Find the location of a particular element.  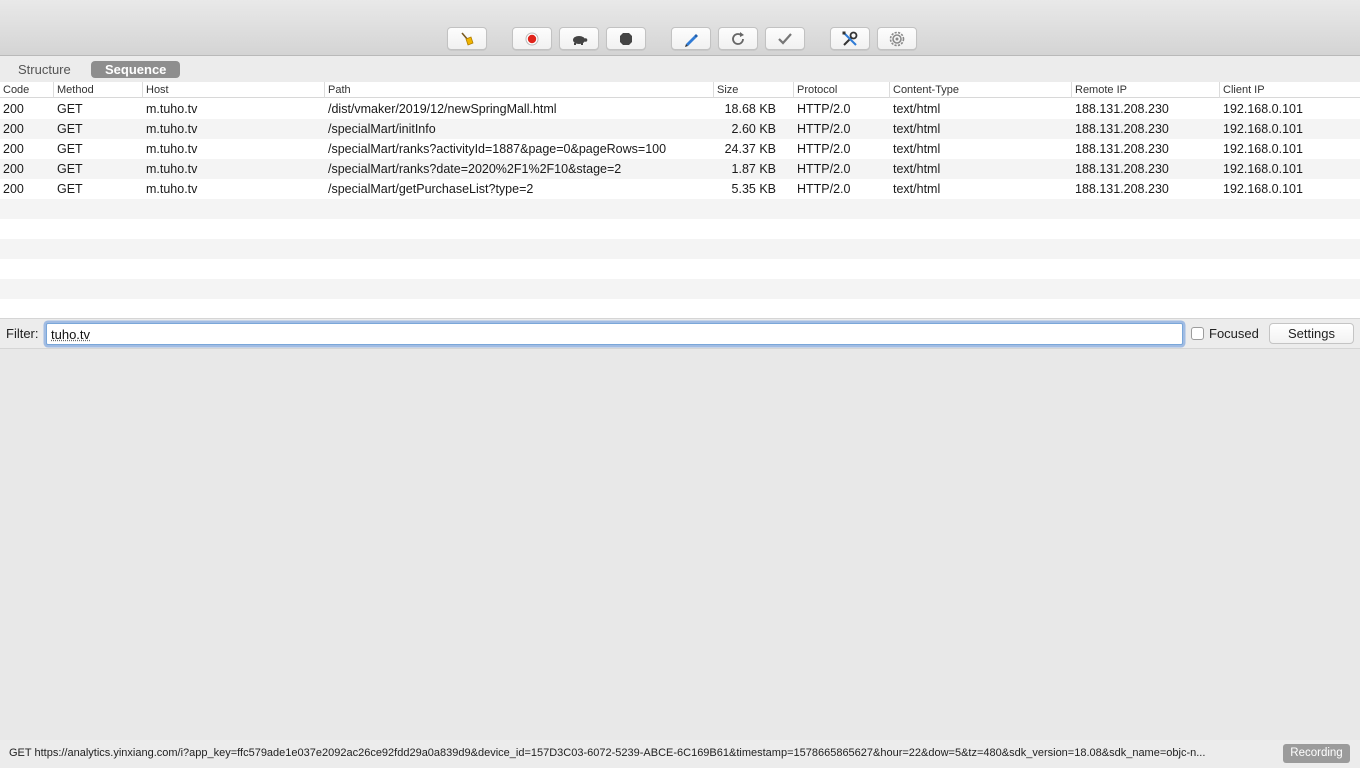

column-header-content-type: Content-Type is located at coordinates (981, 90).